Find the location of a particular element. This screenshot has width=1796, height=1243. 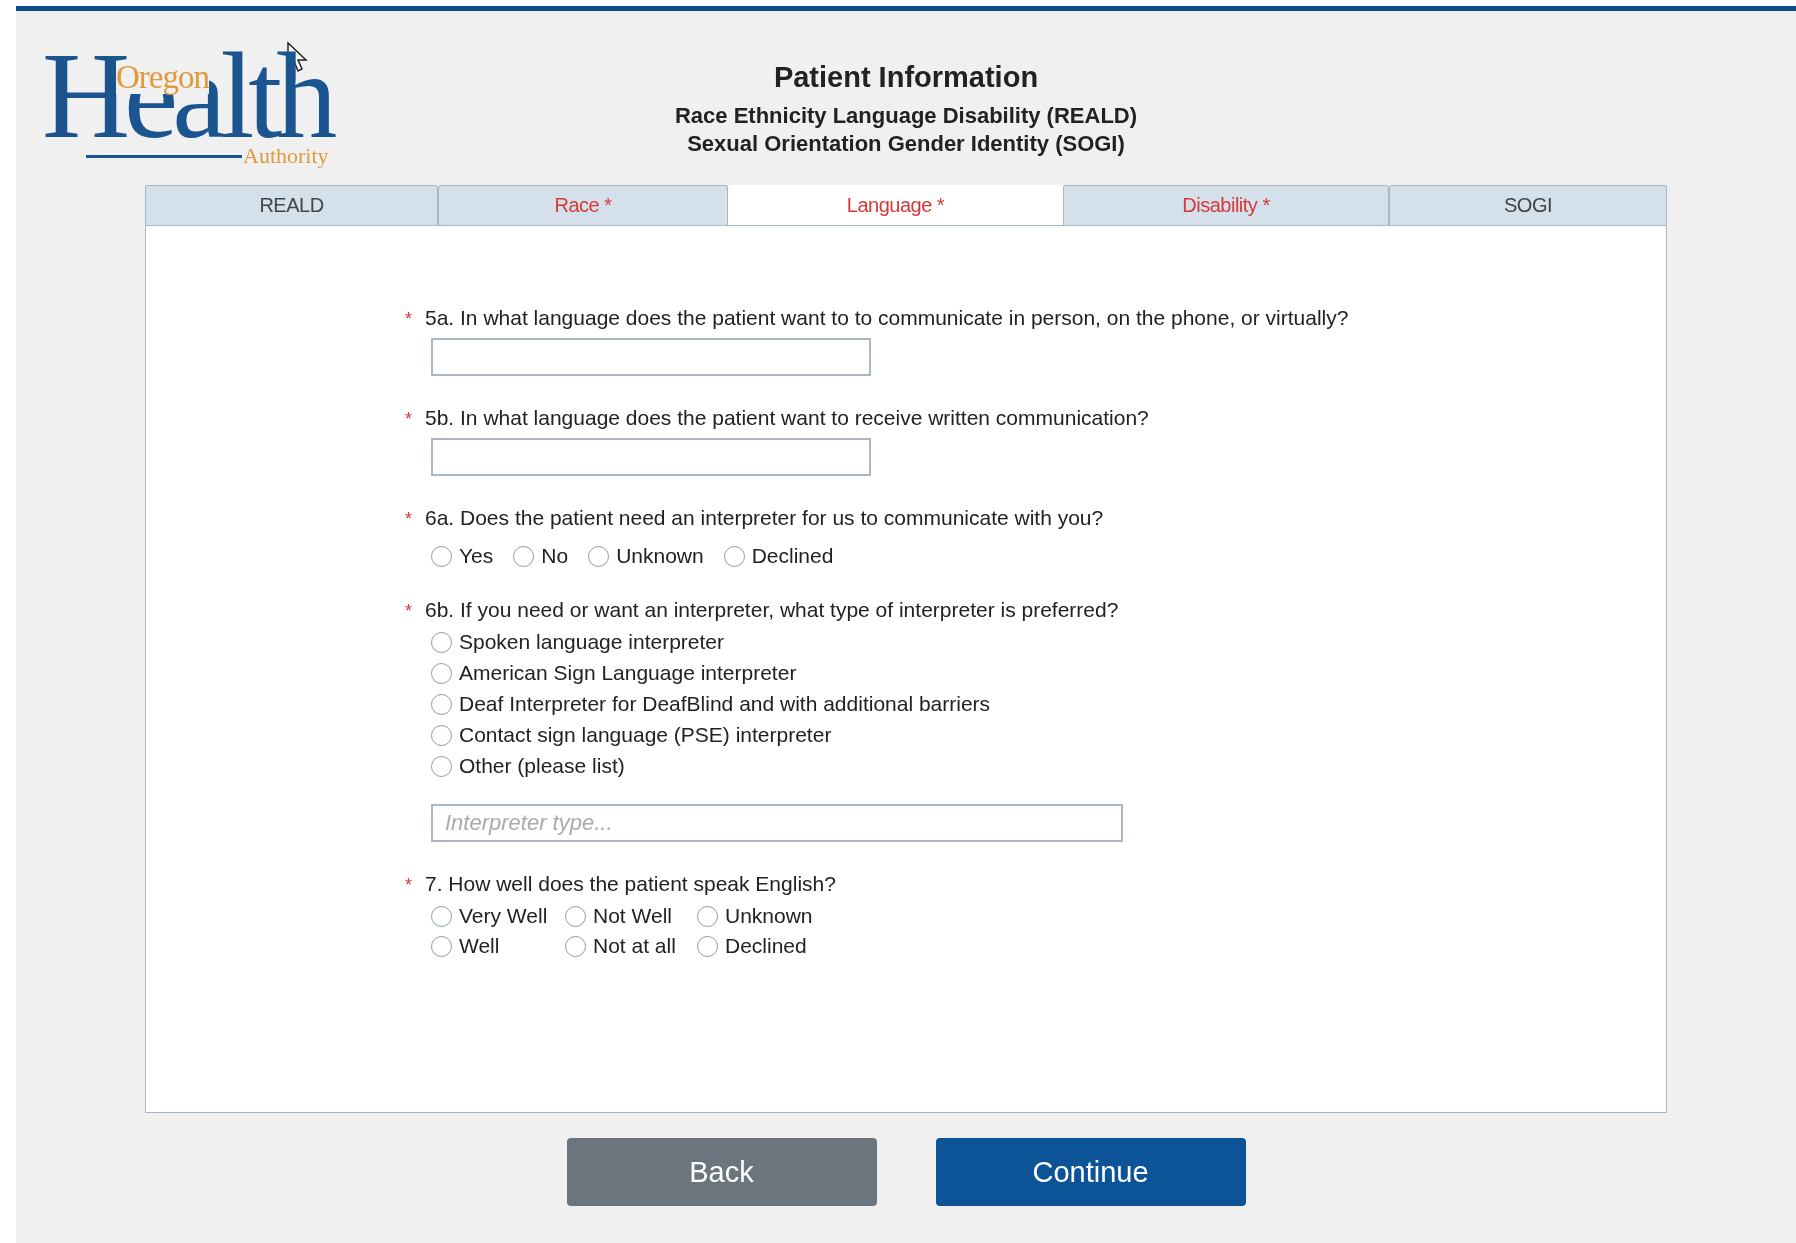

tab: SOGI is located at coordinates (1528, 205).